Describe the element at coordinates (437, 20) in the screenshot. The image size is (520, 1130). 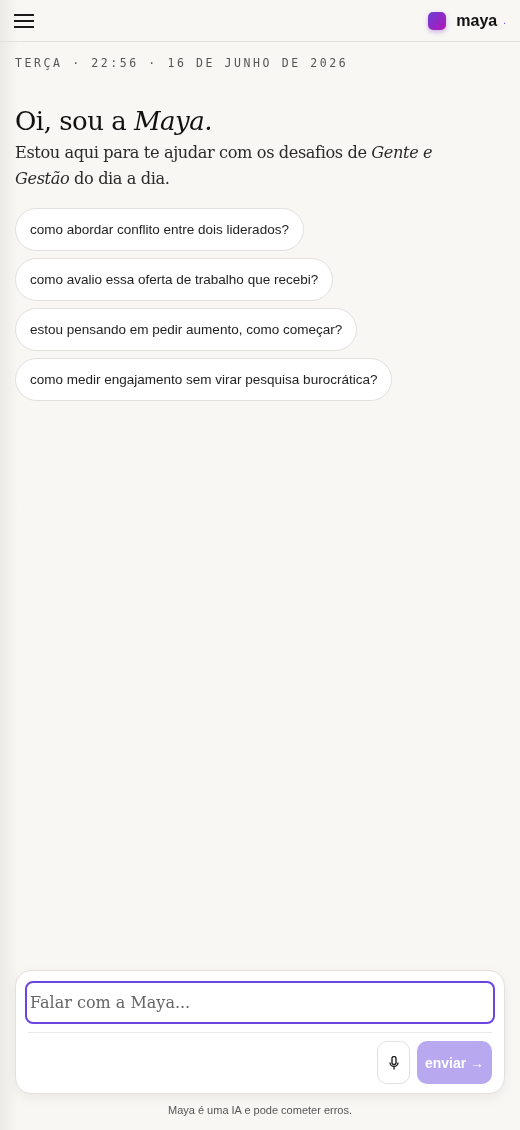
I see `logo-icon` at that location.